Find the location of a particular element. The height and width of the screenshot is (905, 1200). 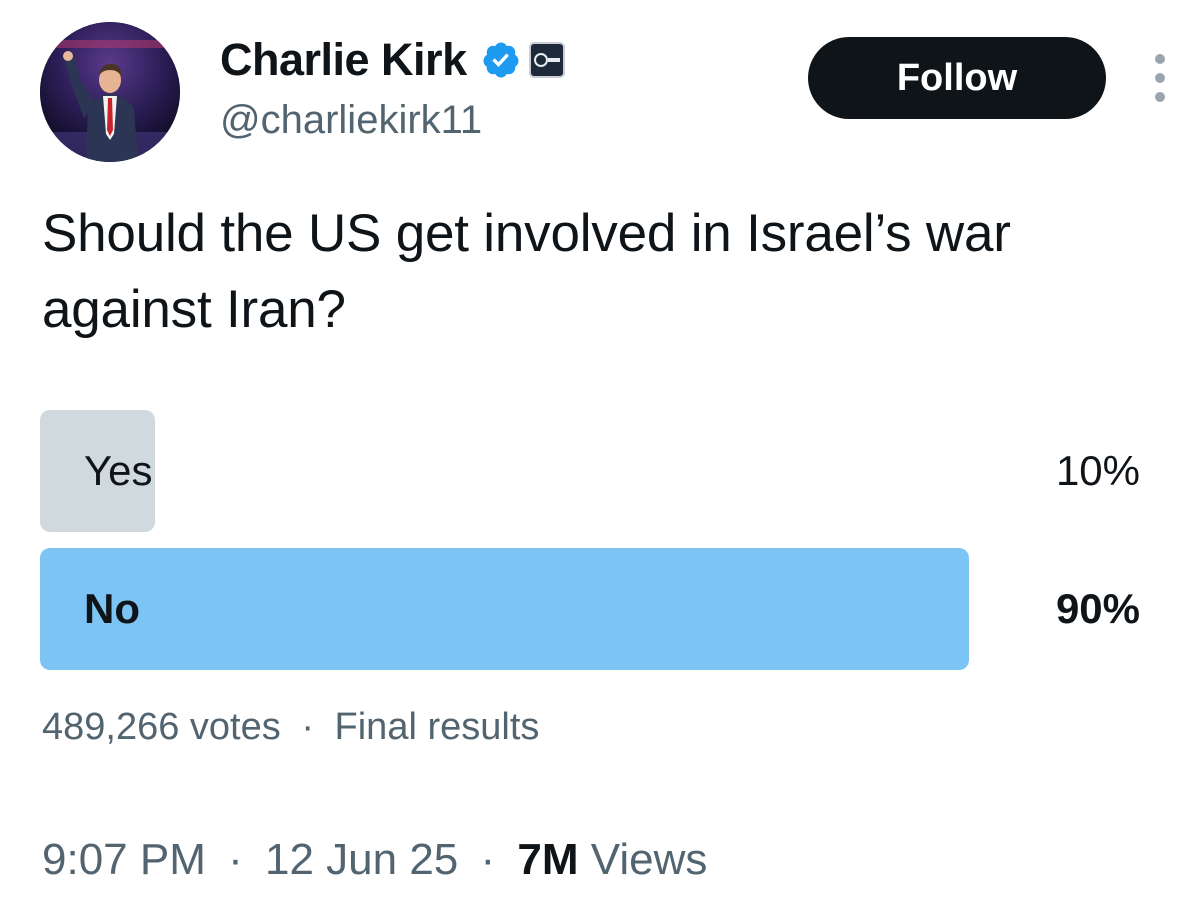

author-name-row: Charlie Kirk is located at coordinates (392, 60).